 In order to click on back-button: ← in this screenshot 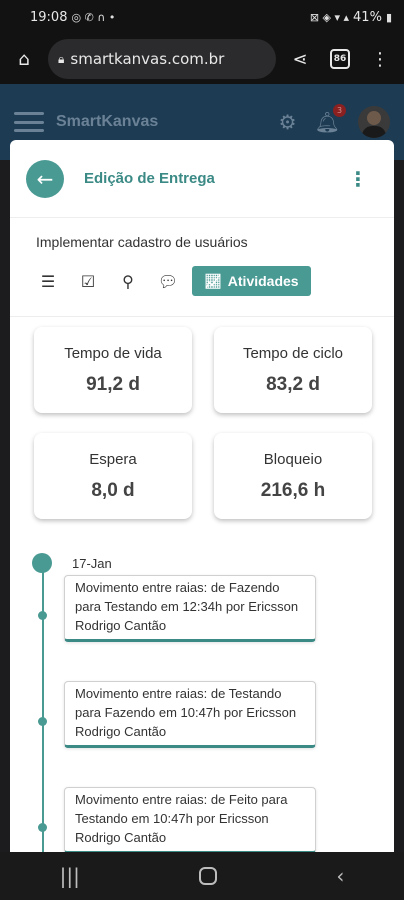, I will do `click(45, 178)`.